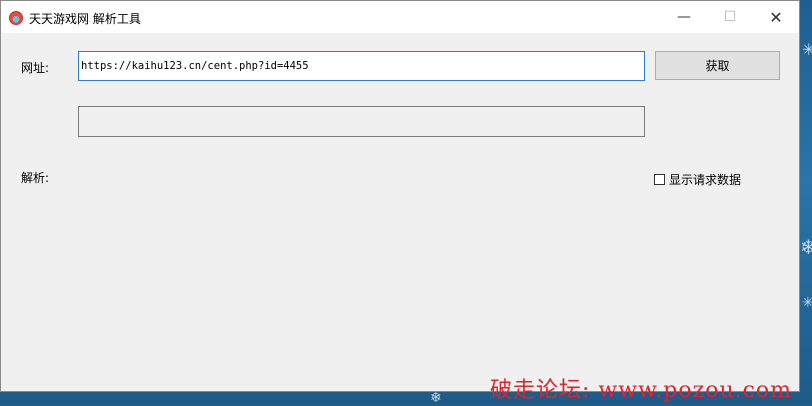 This screenshot has width=812, height=406. I want to click on url-label: 网址:, so click(35, 68).